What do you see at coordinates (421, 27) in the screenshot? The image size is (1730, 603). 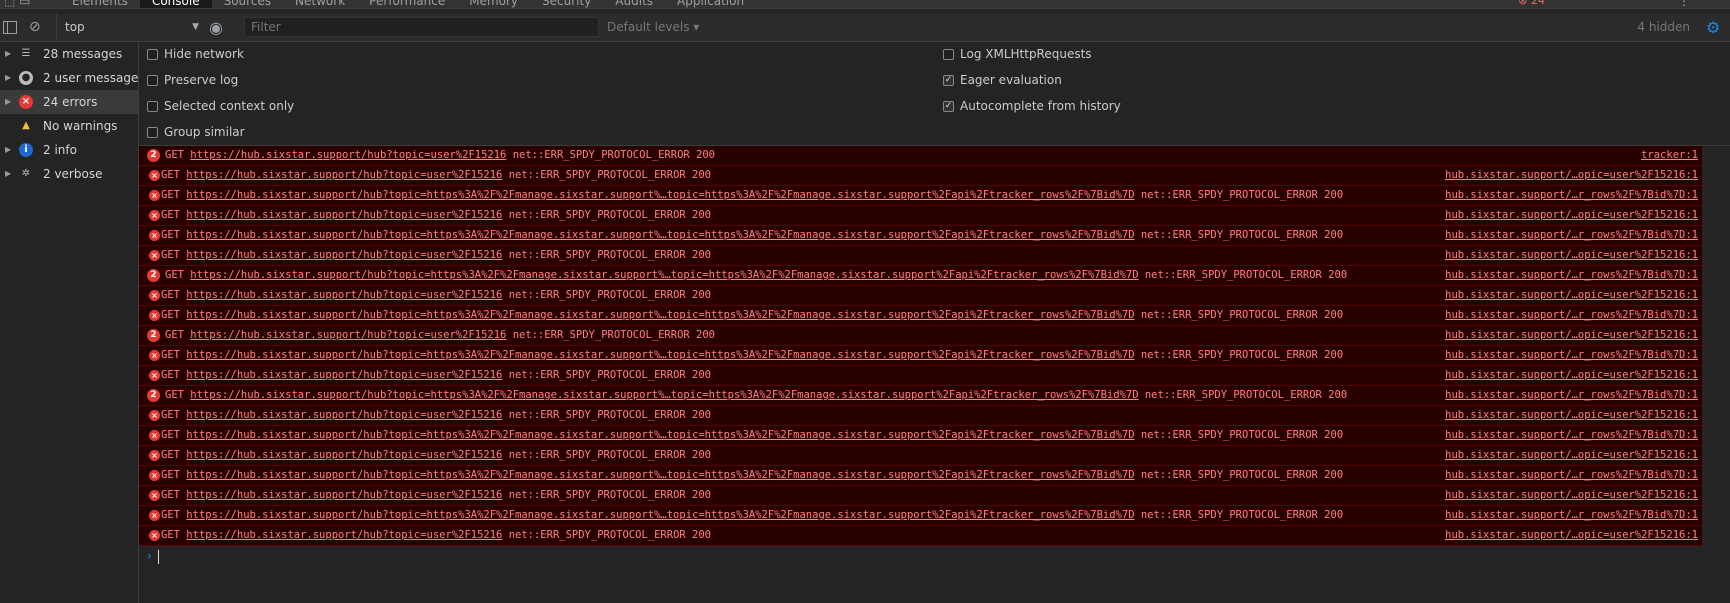 I see `filter-input` at bounding box center [421, 27].